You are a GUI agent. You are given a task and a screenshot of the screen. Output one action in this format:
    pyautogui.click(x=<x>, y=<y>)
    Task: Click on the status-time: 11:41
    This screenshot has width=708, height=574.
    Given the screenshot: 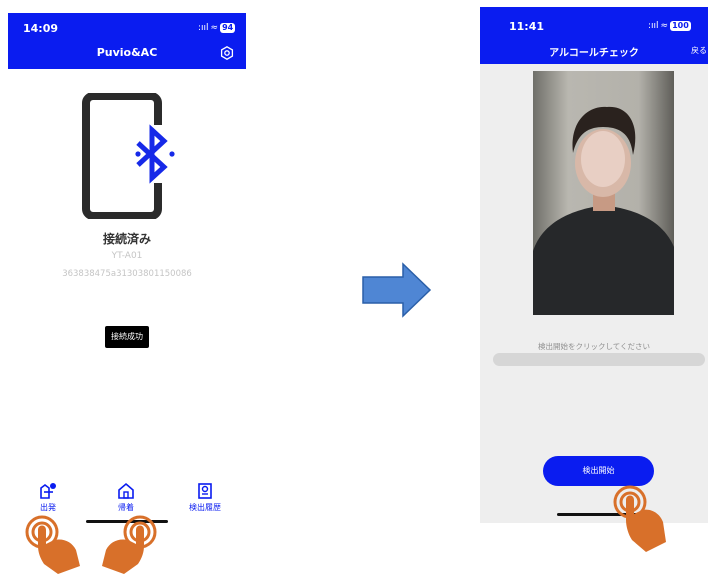 What is the action you would take?
    pyautogui.click(x=527, y=26)
    